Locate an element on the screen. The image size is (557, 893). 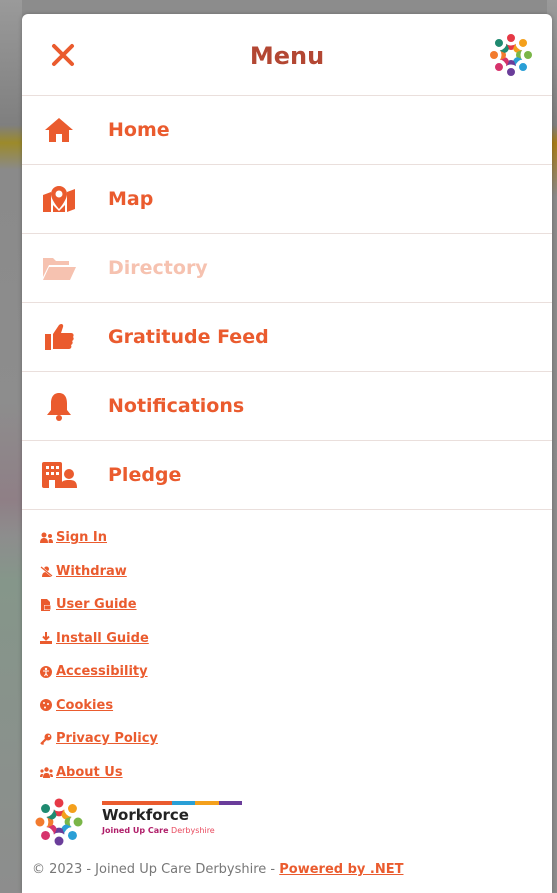
copyright-text: © 2023 - Joined Up Care Derbyshire - is located at coordinates (156, 869).